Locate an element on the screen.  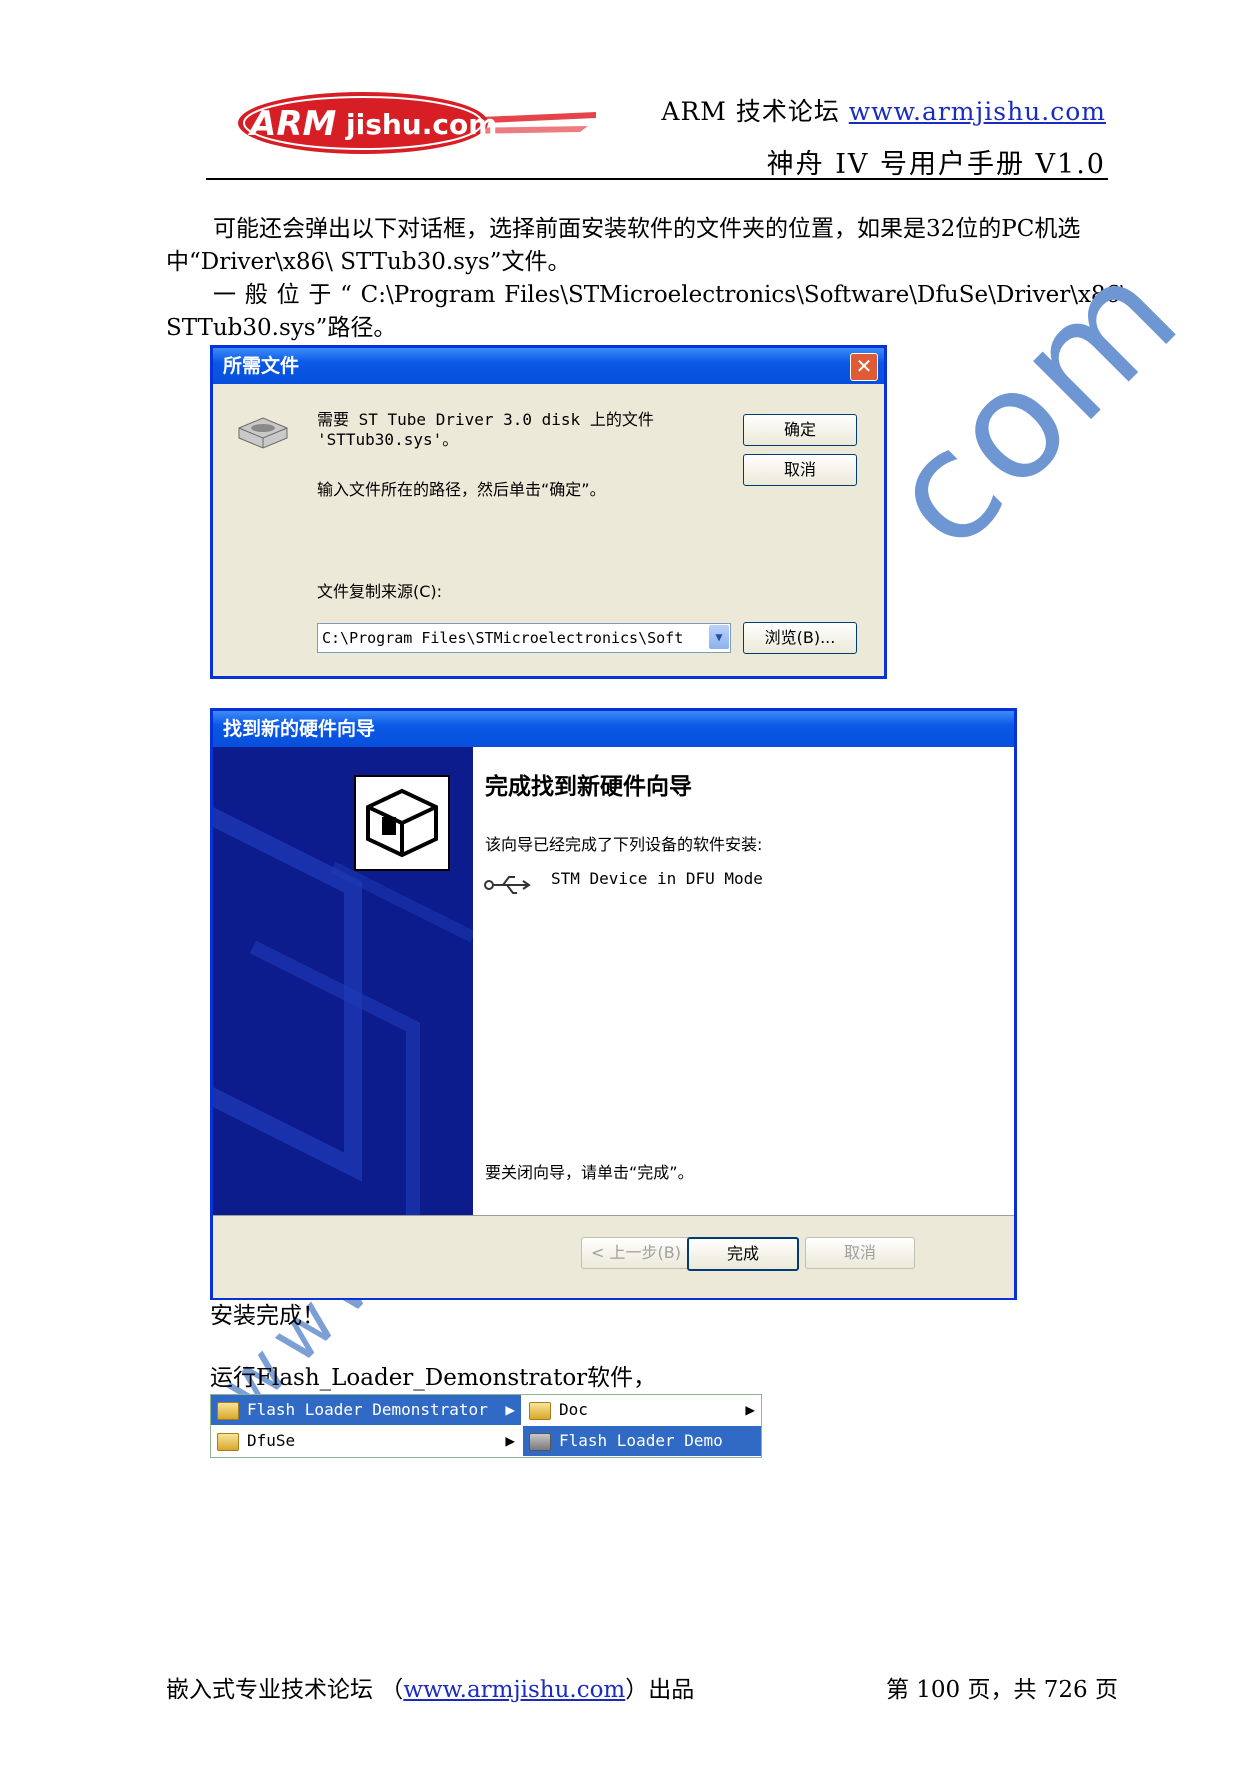
dialog1-title: 所需文件 is located at coordinates (261, 366).